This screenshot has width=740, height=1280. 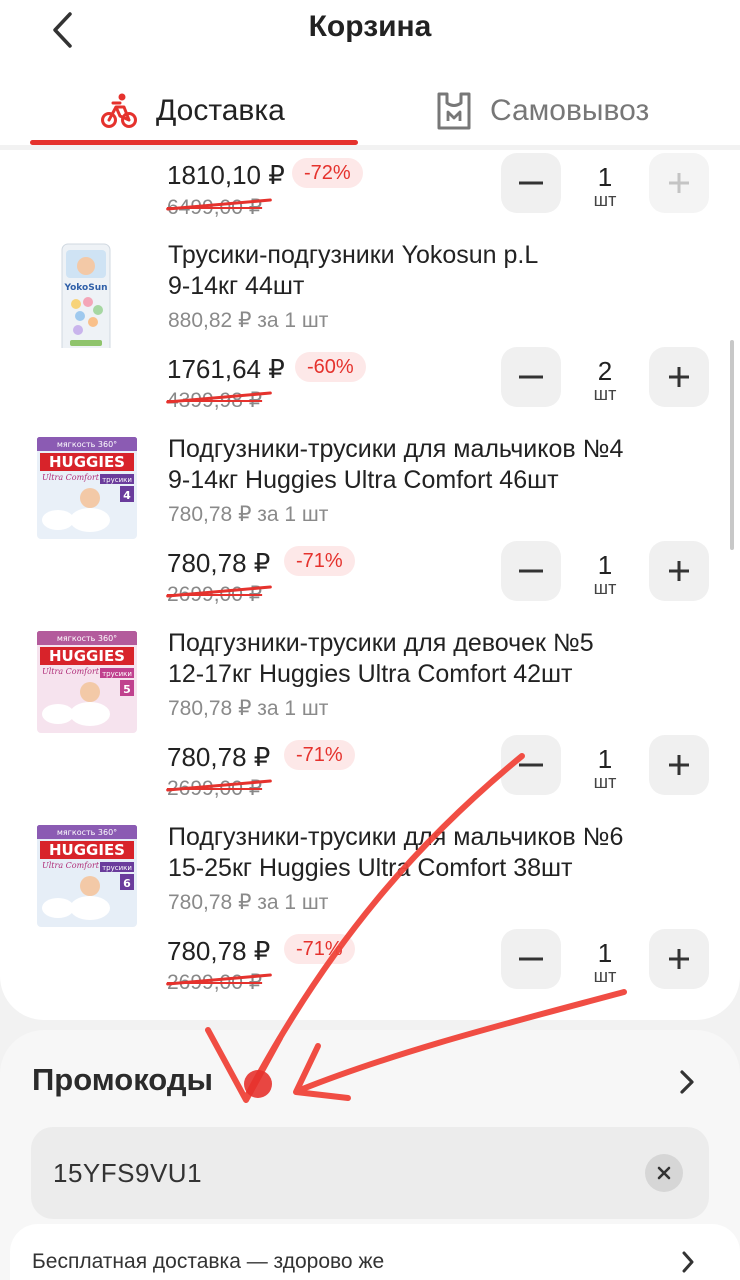 I want to click on free-delivery-text: Бесплатная доставка — здорово же, so click(x=208, y=1261).